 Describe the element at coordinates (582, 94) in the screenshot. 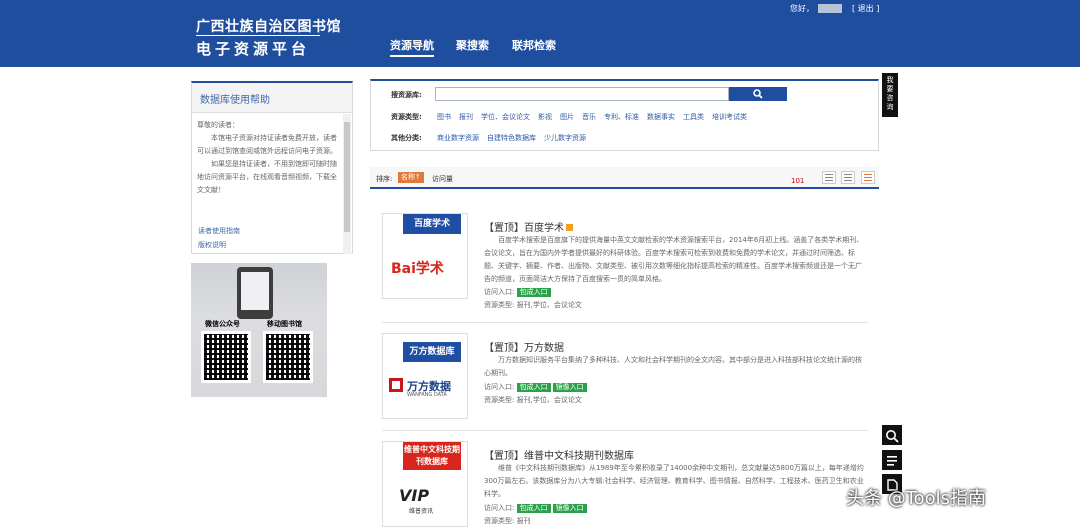

I see `search-input` at that location.